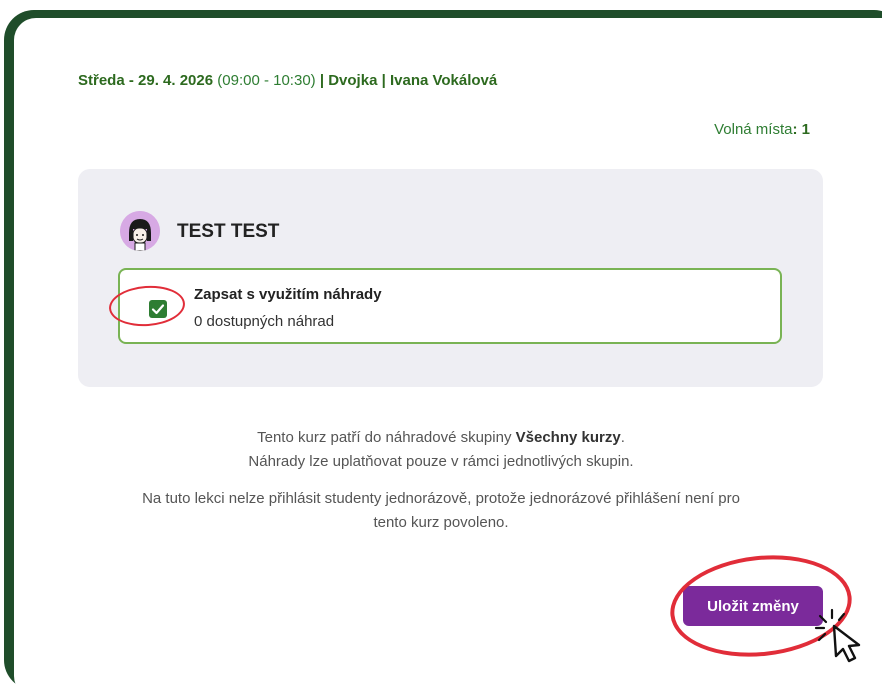 The height and width of the screenshot is (698, 882). Describe the element at coordinates (353, 80) in the screenshot. I see `lesson-group: Dvojka` at that location.